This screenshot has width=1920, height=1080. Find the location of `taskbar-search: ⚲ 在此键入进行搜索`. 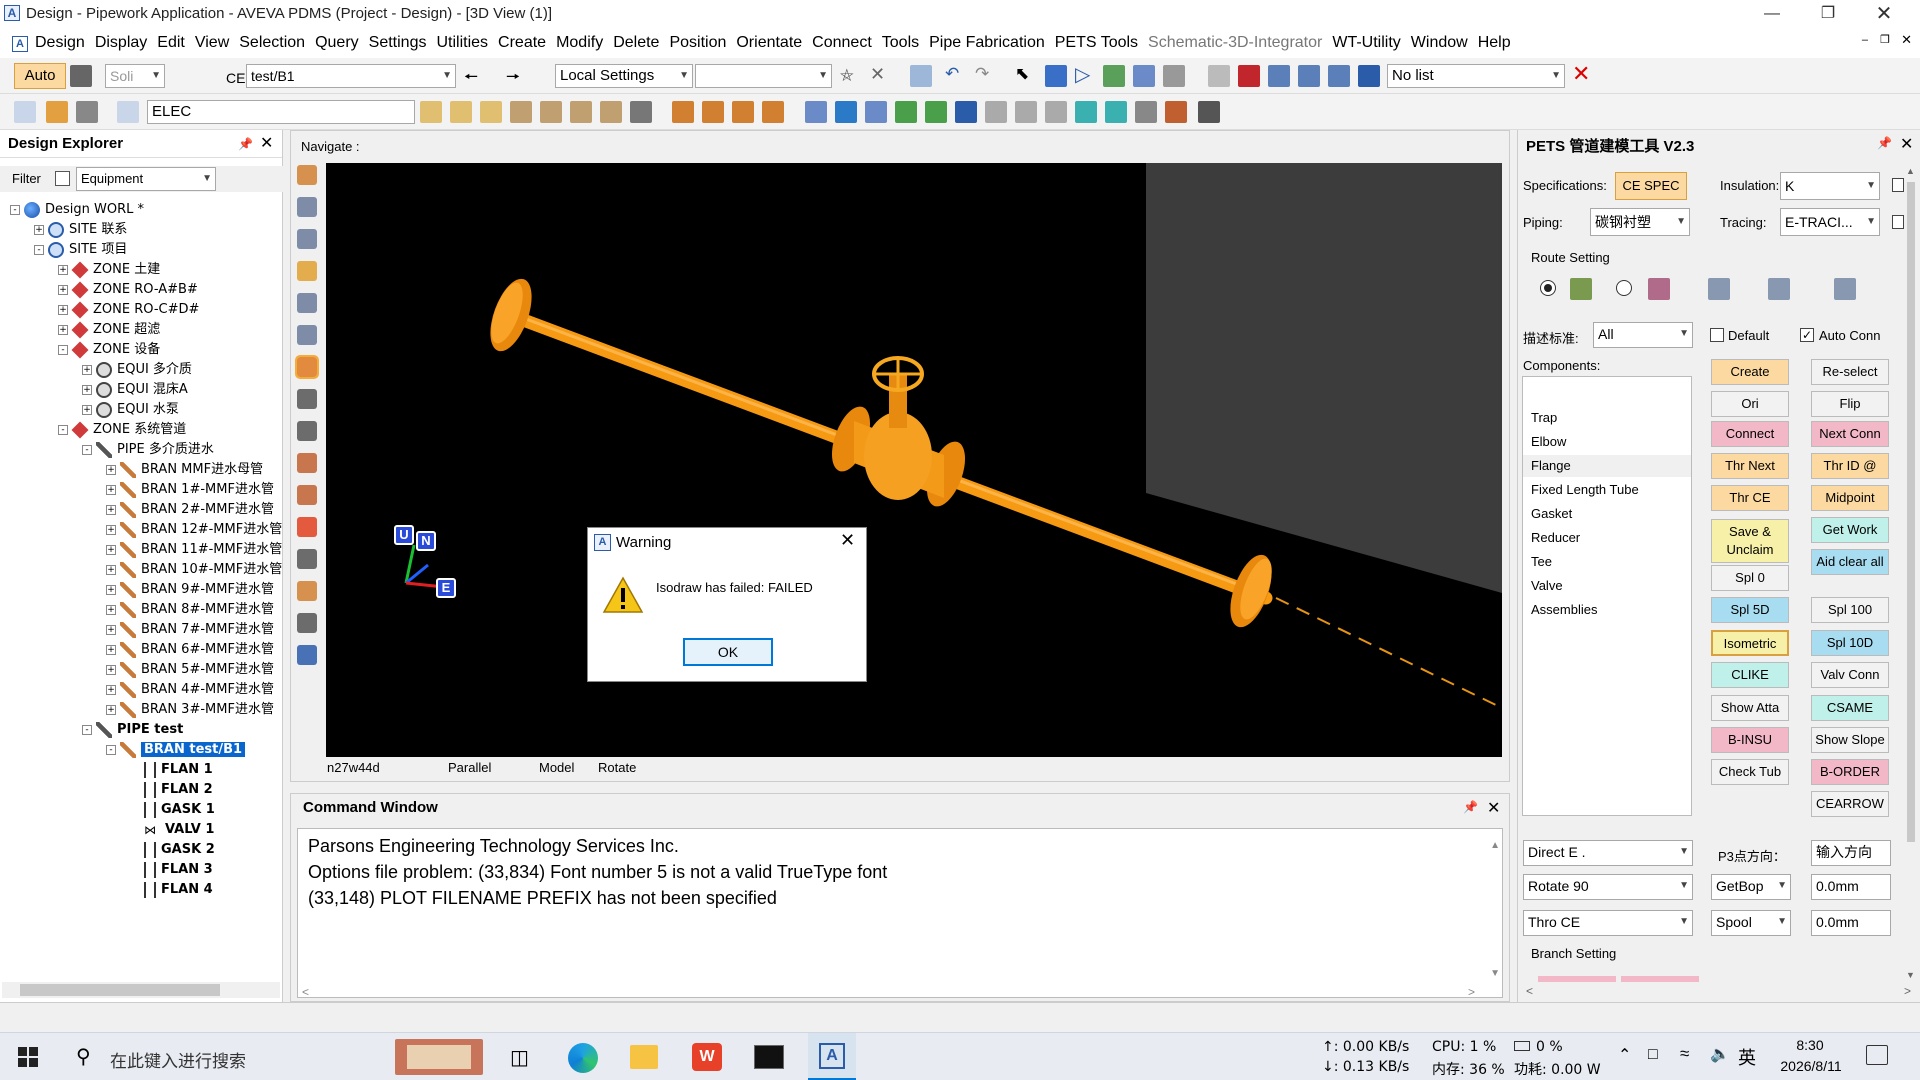

taskbar-search: ⚲ 在此键入进行搜索 is located at coordinates (274, 1056).